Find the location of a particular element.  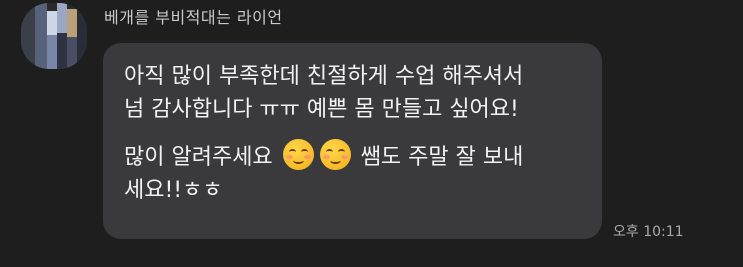

message-timestamp: 오후 10:11 is located at coordinates (648, 232).